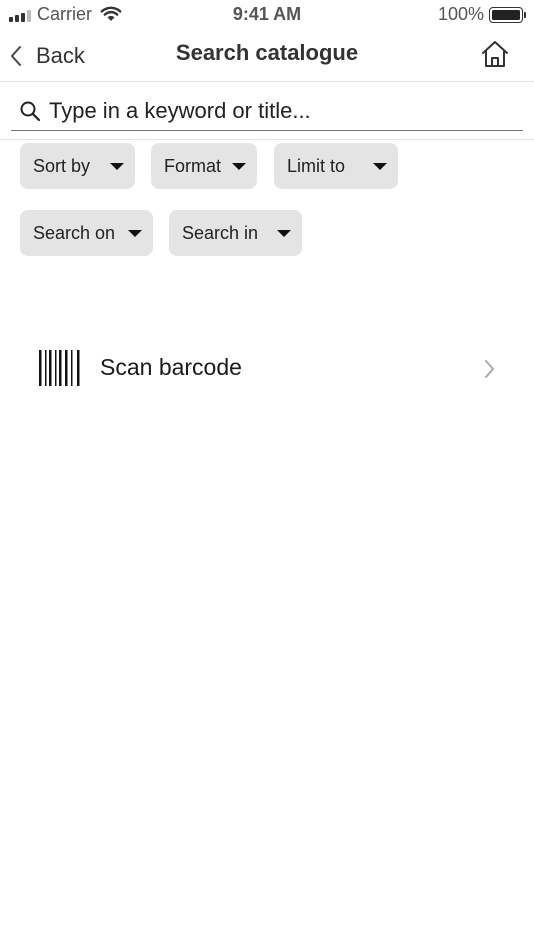  What do you see at coordinates (74, 232) in the screenshot?
I see `search-on-label: Search on` at bounding box center [74, 232].